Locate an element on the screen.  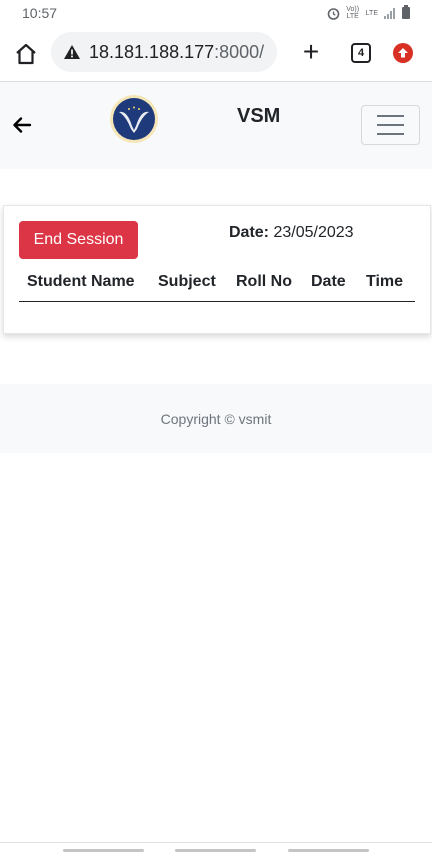
vsm-logo is located at coordinates (134, 119).